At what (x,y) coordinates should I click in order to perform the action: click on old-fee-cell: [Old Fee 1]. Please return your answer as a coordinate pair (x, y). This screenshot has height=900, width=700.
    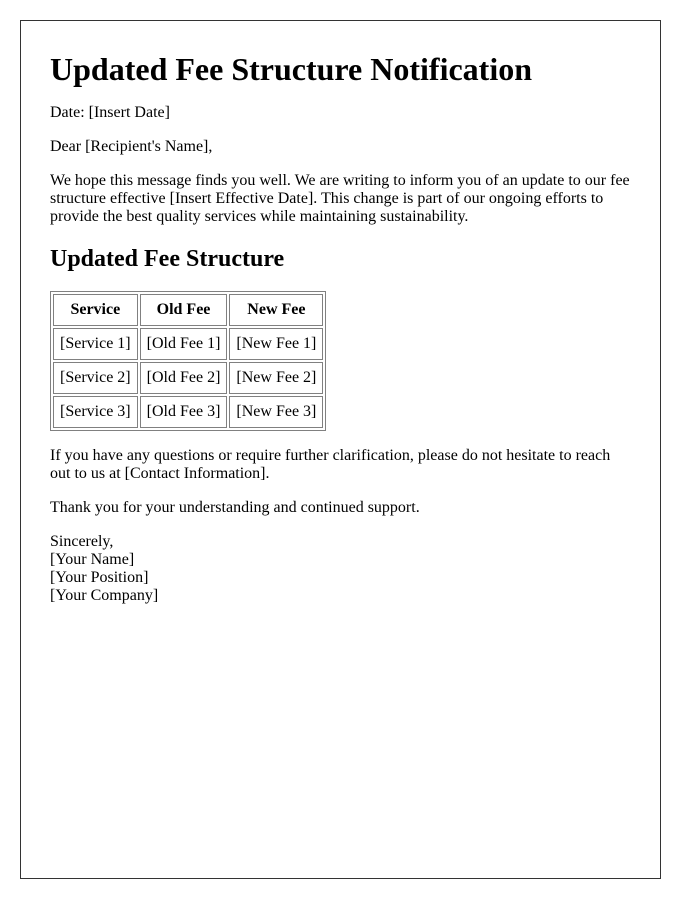
    Looking at the image, I should click on (183, 344).